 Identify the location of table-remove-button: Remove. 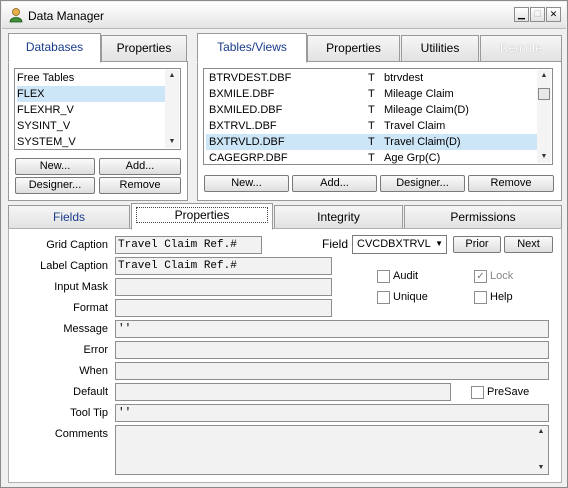
(511, 183).